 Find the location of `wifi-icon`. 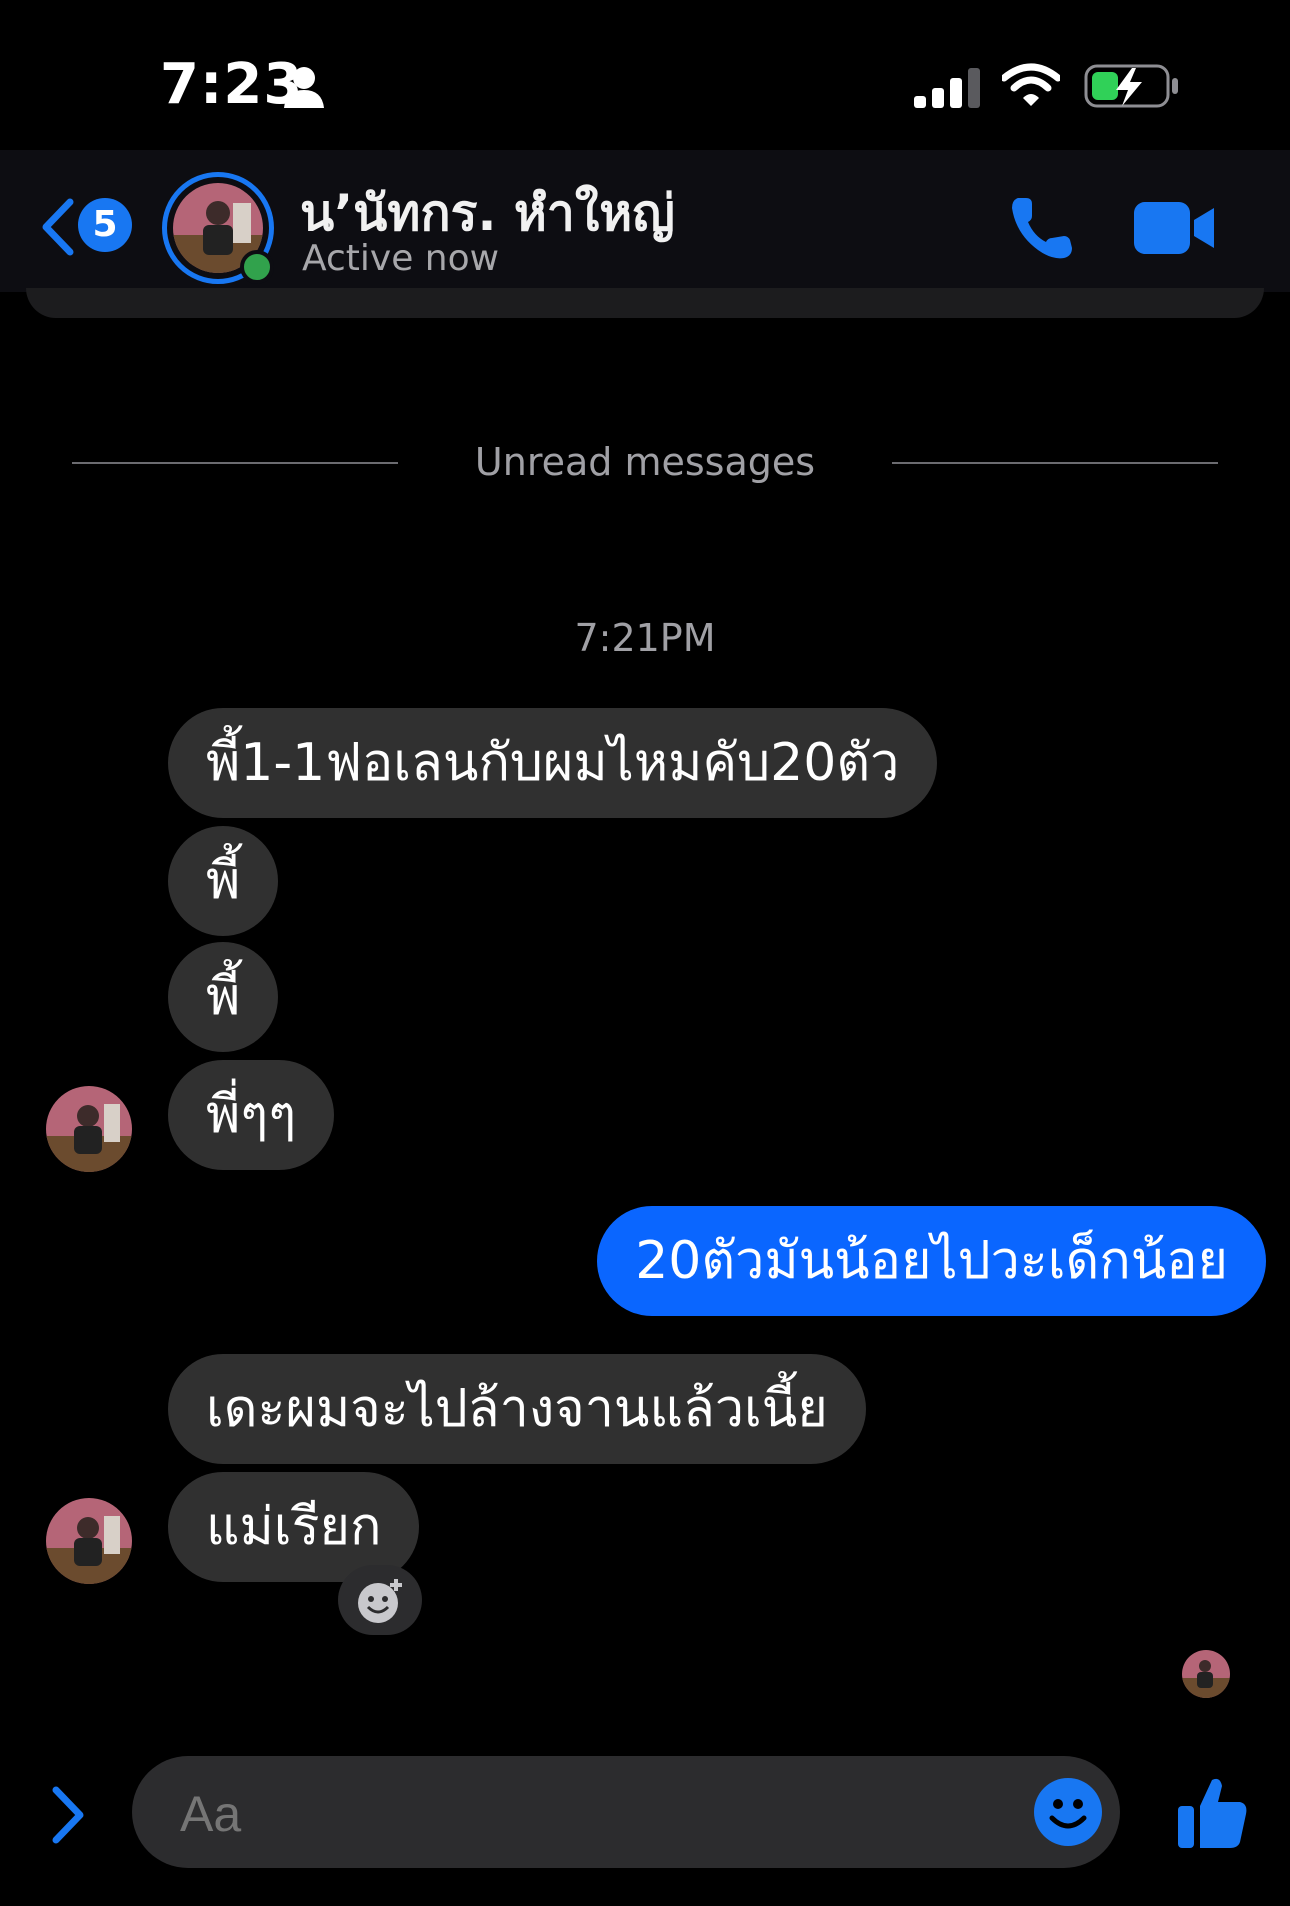

wifi-icon is located at coordinates (1031, 84).